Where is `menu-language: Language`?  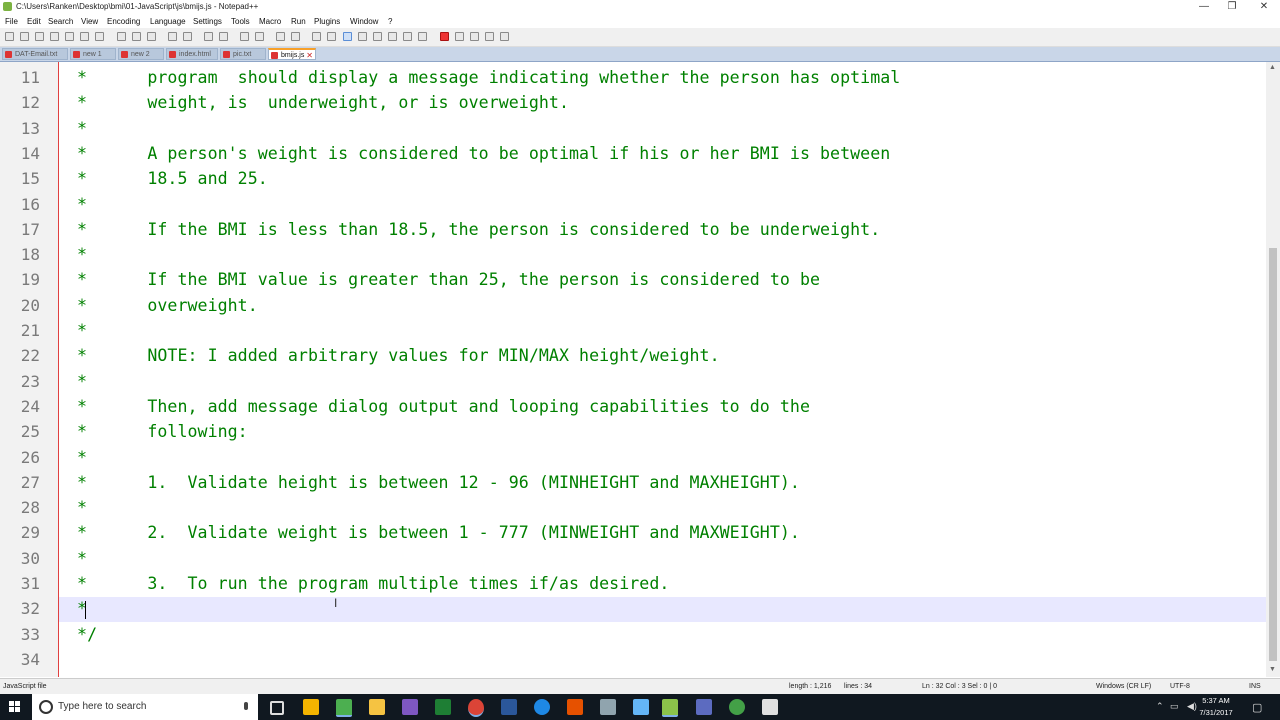 menu-language: Language is located at coordinates (168, 21).